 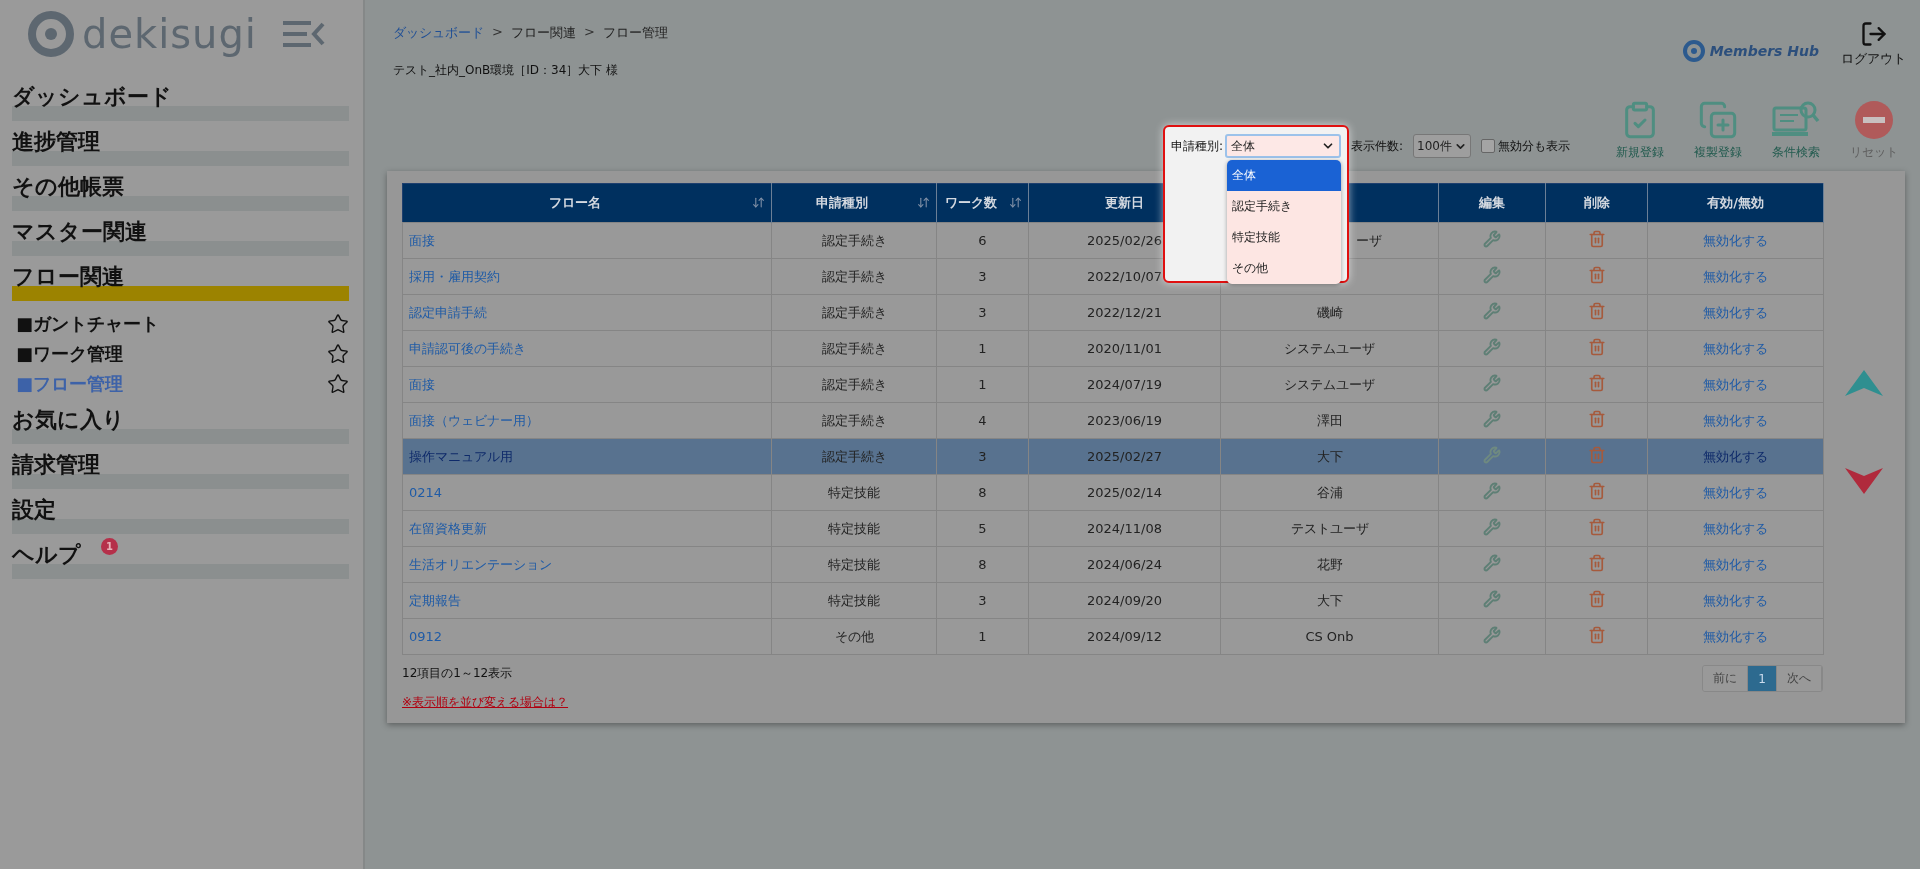 I want to click on table-row: 0214 特定技能 8 2025/02/14 谷浦 無効化する, so click(x=1113, y=492).